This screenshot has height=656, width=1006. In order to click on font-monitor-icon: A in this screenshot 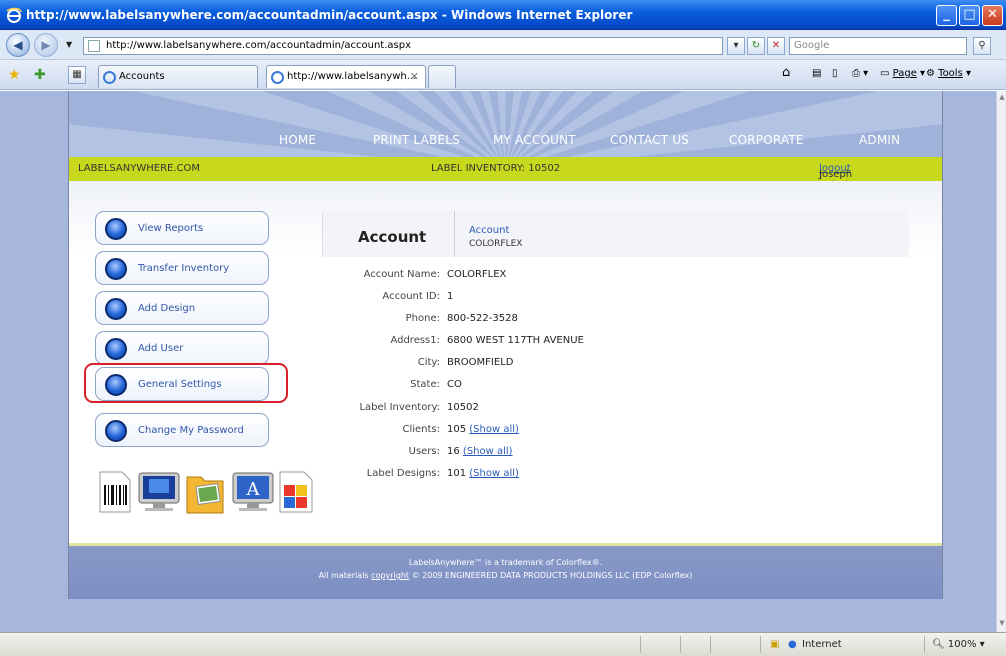, I will do `click(253, 491)`.